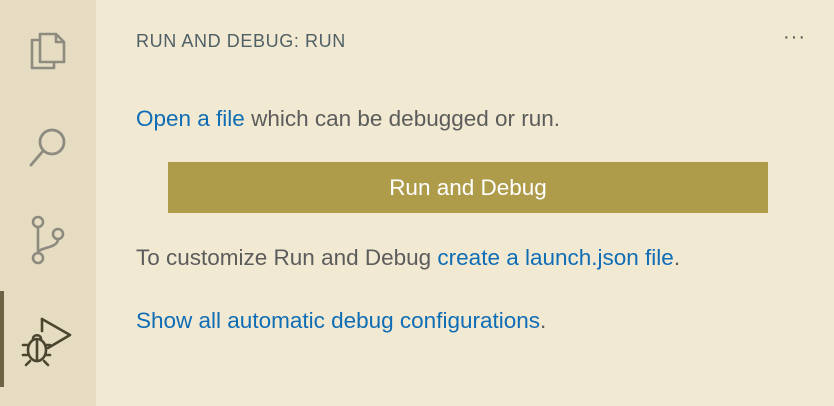  I want to click on customize-text: To customize Run and Debug, so click(287, 257).